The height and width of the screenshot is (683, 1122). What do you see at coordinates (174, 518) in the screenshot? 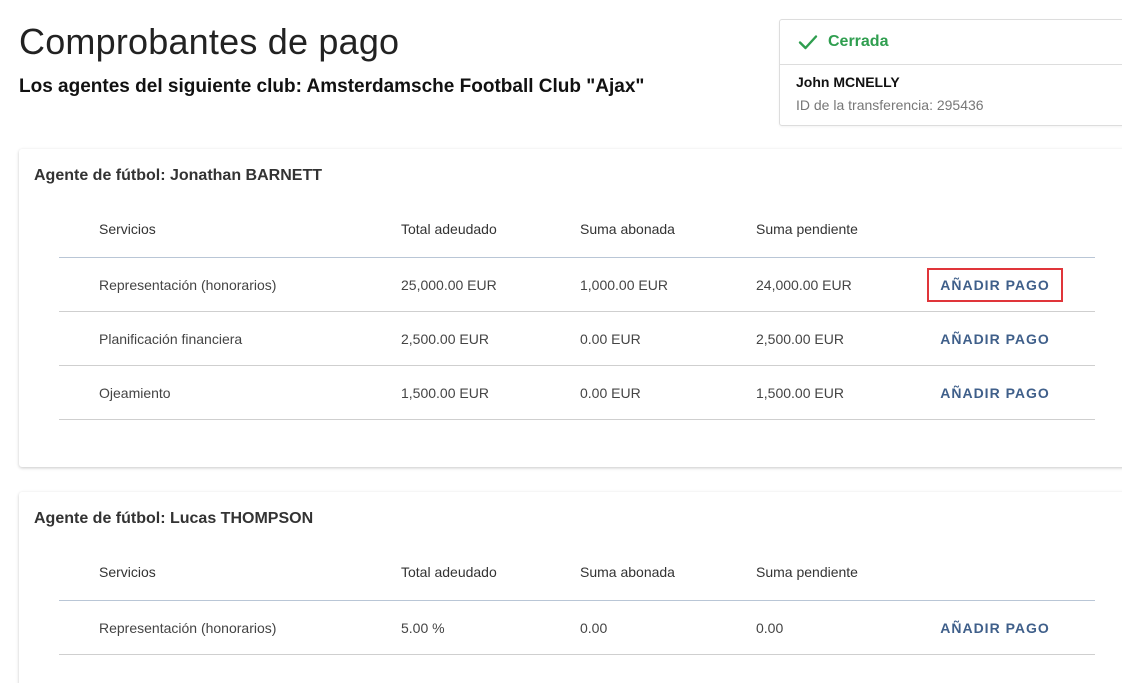
I see `agent-title: Agente de fútbol: Lucas THOMPSON` at bounding box center [174, 518].